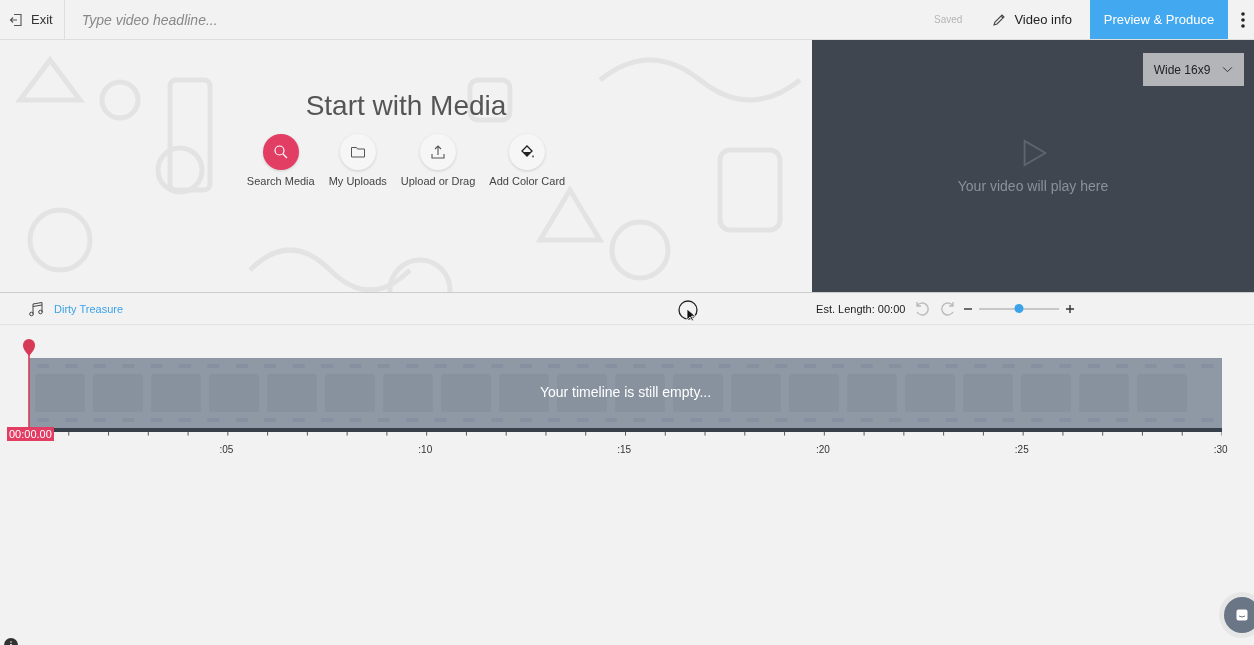 This screenshot has width=1254, height=645. I want to click on media-title: Start with Media, so click(406, 106).